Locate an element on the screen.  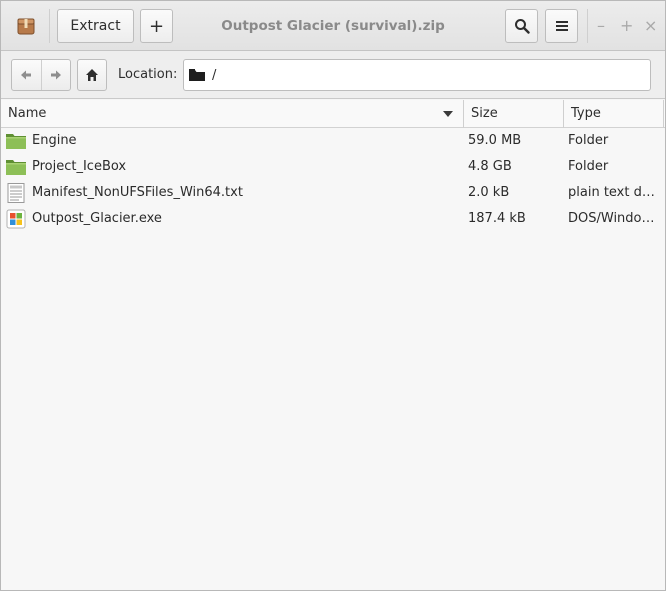
archive-app-icon is located at coordinates (26, 26).